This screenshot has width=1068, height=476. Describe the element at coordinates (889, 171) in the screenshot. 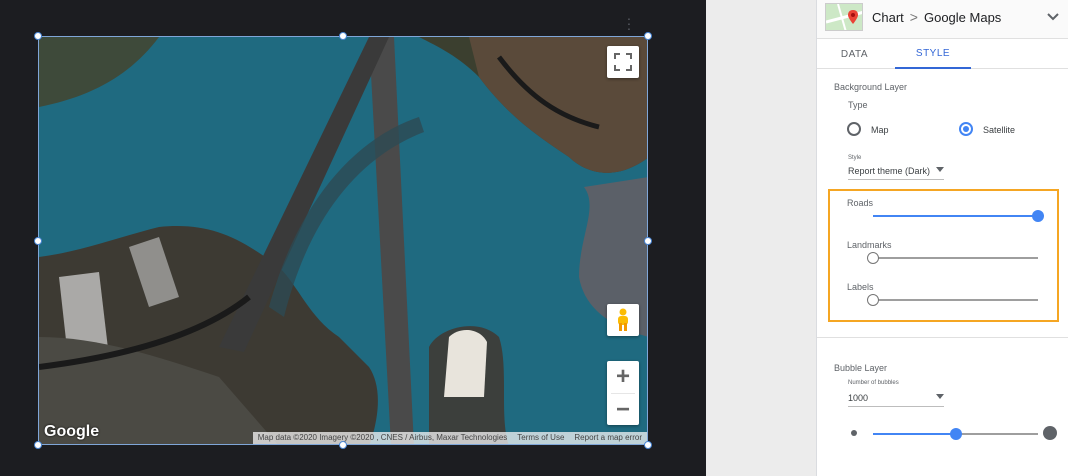

I see `style-select-value: Report theme (Dark)` at that location.